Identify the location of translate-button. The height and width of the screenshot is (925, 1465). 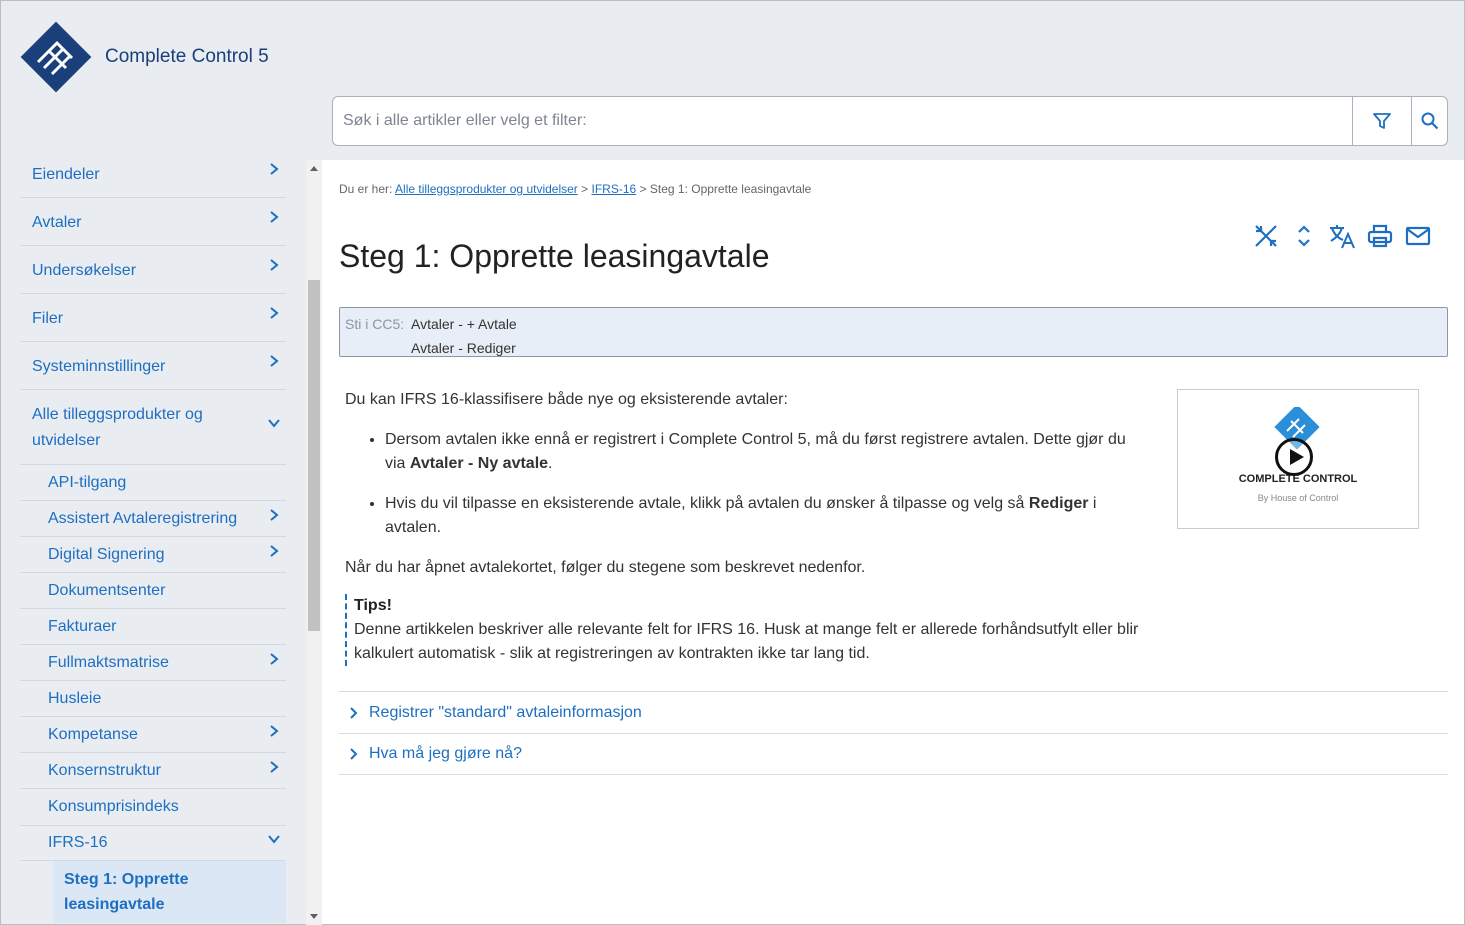
(1342, 236).